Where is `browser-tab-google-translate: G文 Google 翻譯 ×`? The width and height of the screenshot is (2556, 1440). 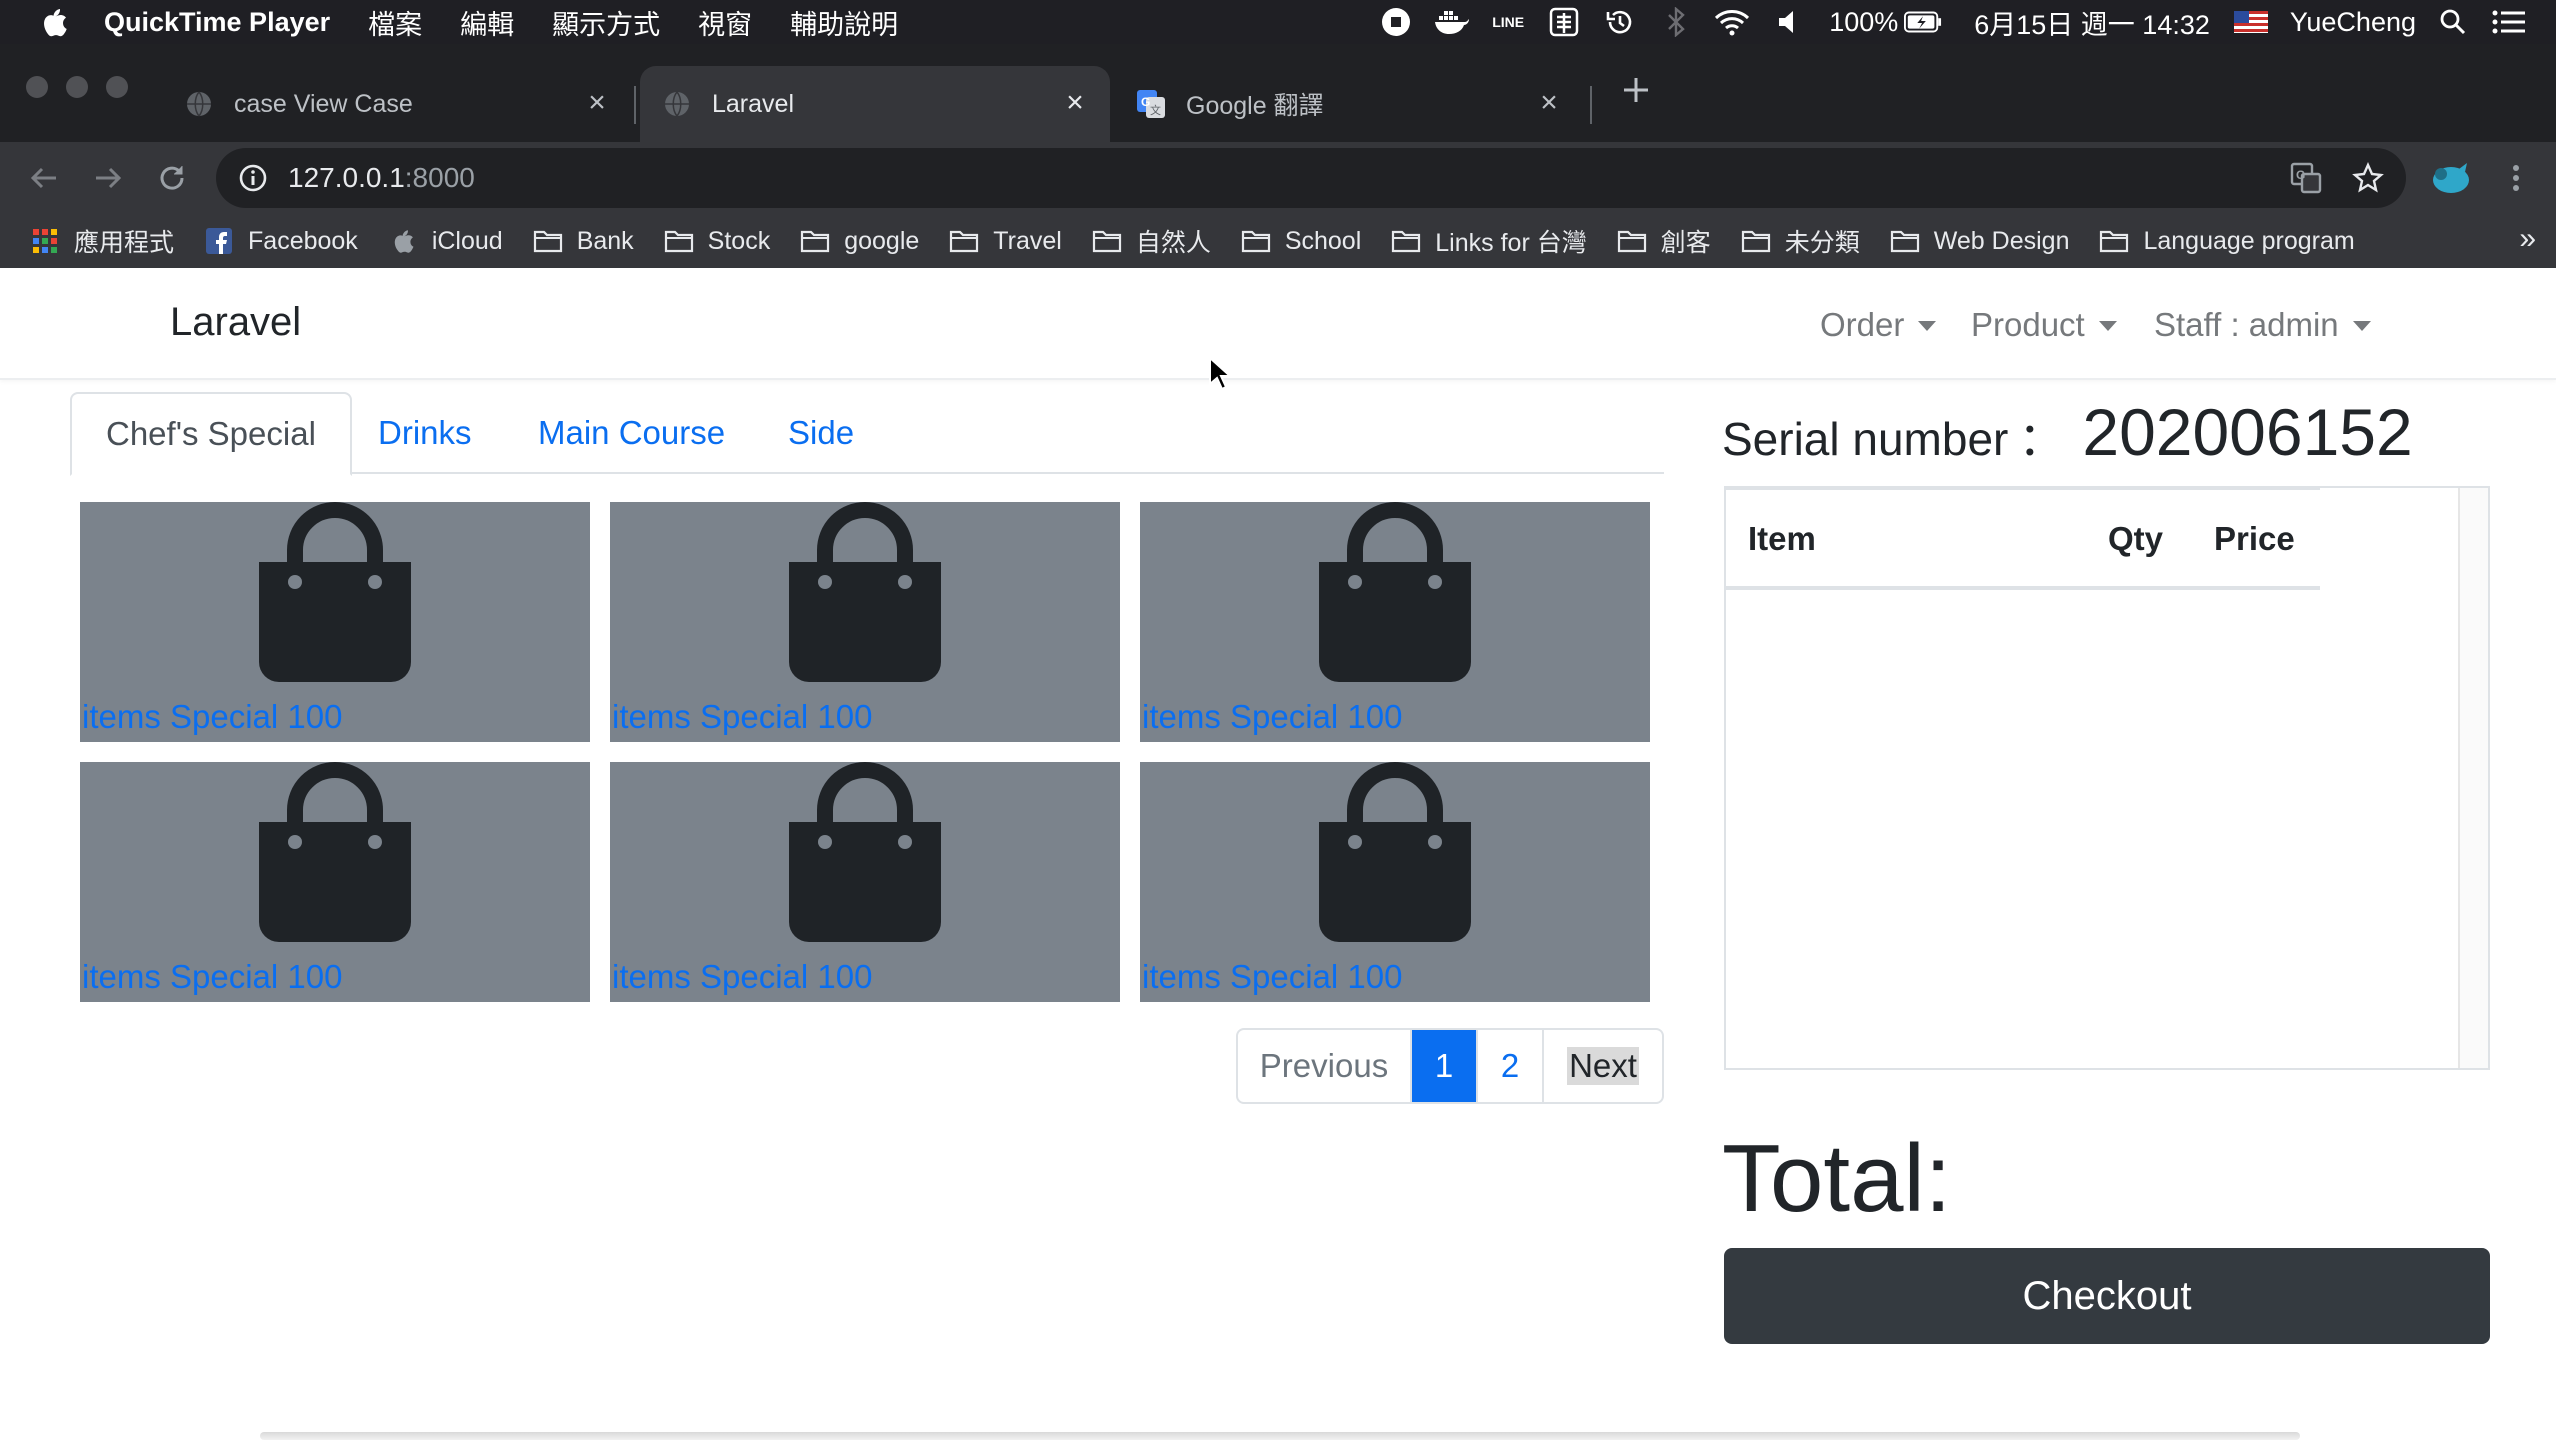 browser-tab-google-translate: G文 Google 翻譯 × is located at coordinates (1349, 104).